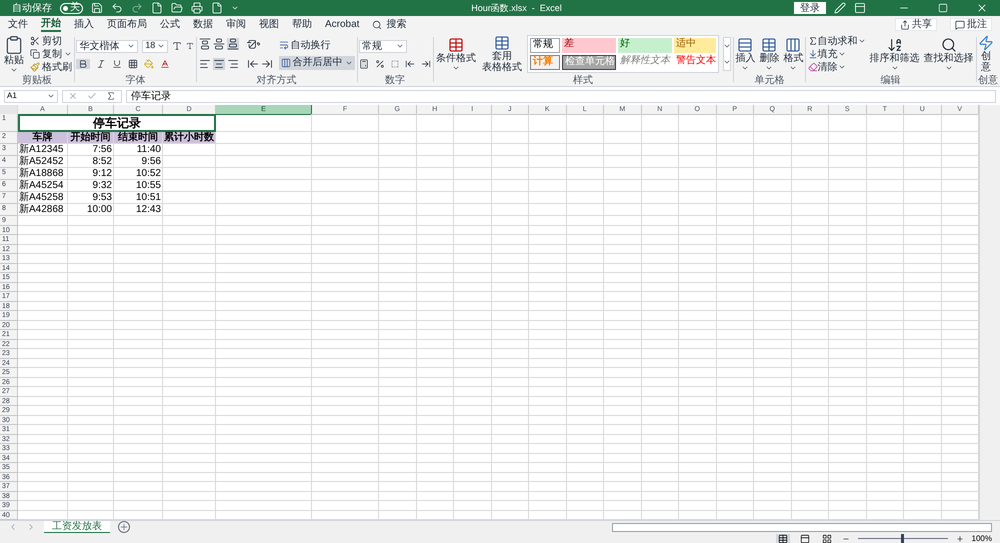  Describe the element at coordinates (43, 150) in the screenshot. I see `table-cell: 新A12345` at that location.